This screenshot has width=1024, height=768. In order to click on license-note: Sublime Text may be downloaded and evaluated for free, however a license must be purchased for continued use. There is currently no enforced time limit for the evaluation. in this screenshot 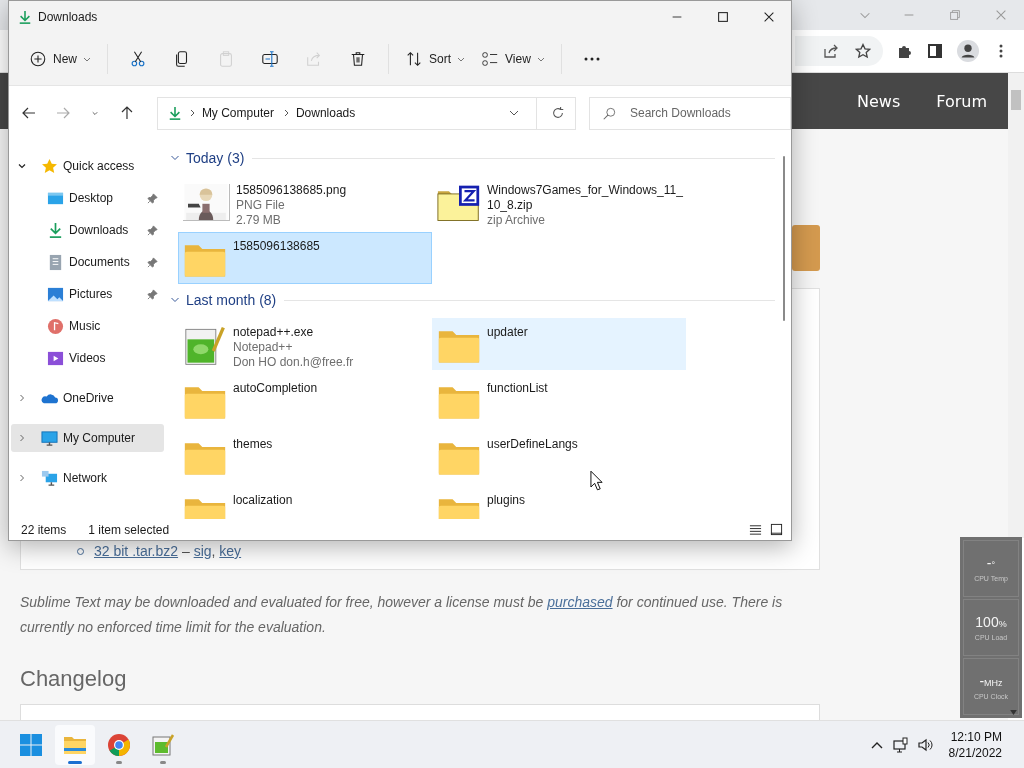, I will do `click(402, 615)`.